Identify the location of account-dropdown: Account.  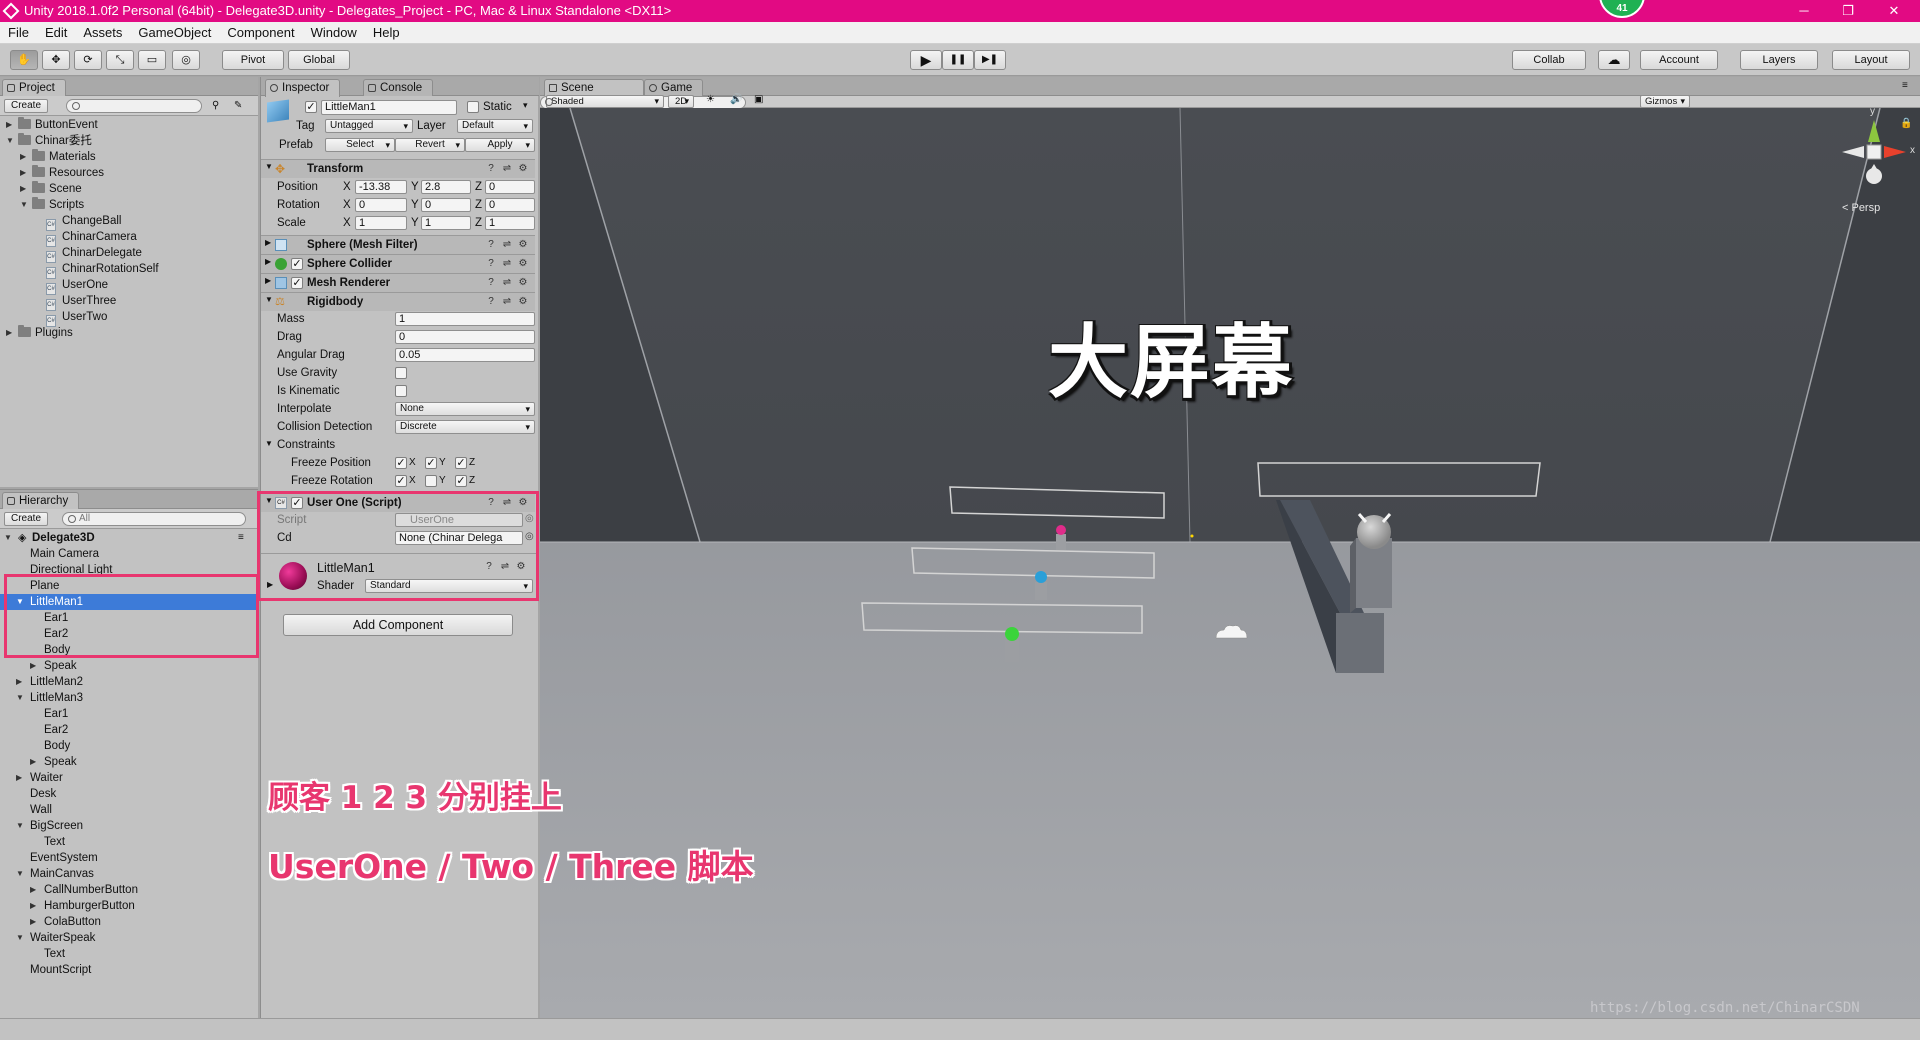
(1679, 60).